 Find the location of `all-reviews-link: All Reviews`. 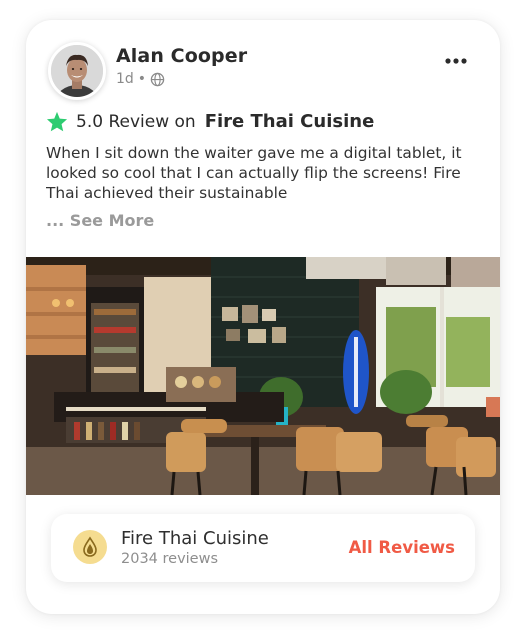

all-reviews-link: All Reviews is located at coordinates (402, 547).